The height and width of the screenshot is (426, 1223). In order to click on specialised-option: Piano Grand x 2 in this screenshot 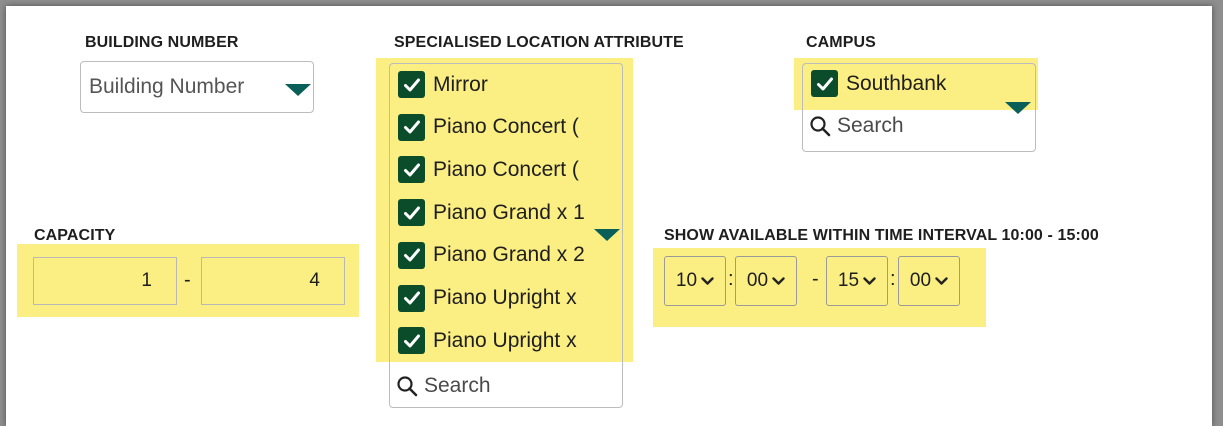, I will do `click(491, 255)`.